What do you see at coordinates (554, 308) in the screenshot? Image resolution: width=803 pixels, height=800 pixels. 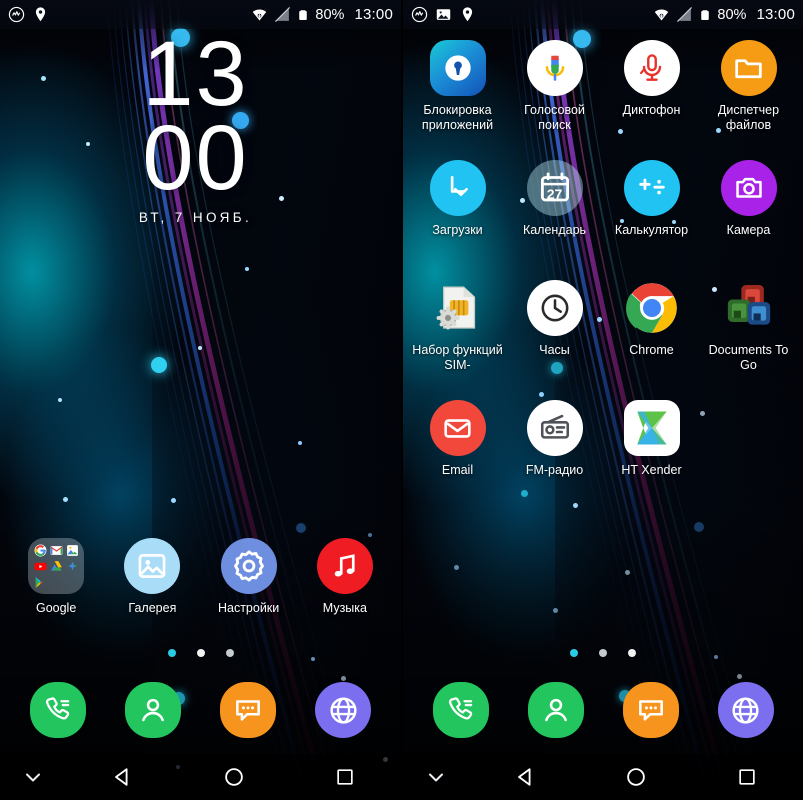 I see `clock-icon` at bounding box center [554, 308].